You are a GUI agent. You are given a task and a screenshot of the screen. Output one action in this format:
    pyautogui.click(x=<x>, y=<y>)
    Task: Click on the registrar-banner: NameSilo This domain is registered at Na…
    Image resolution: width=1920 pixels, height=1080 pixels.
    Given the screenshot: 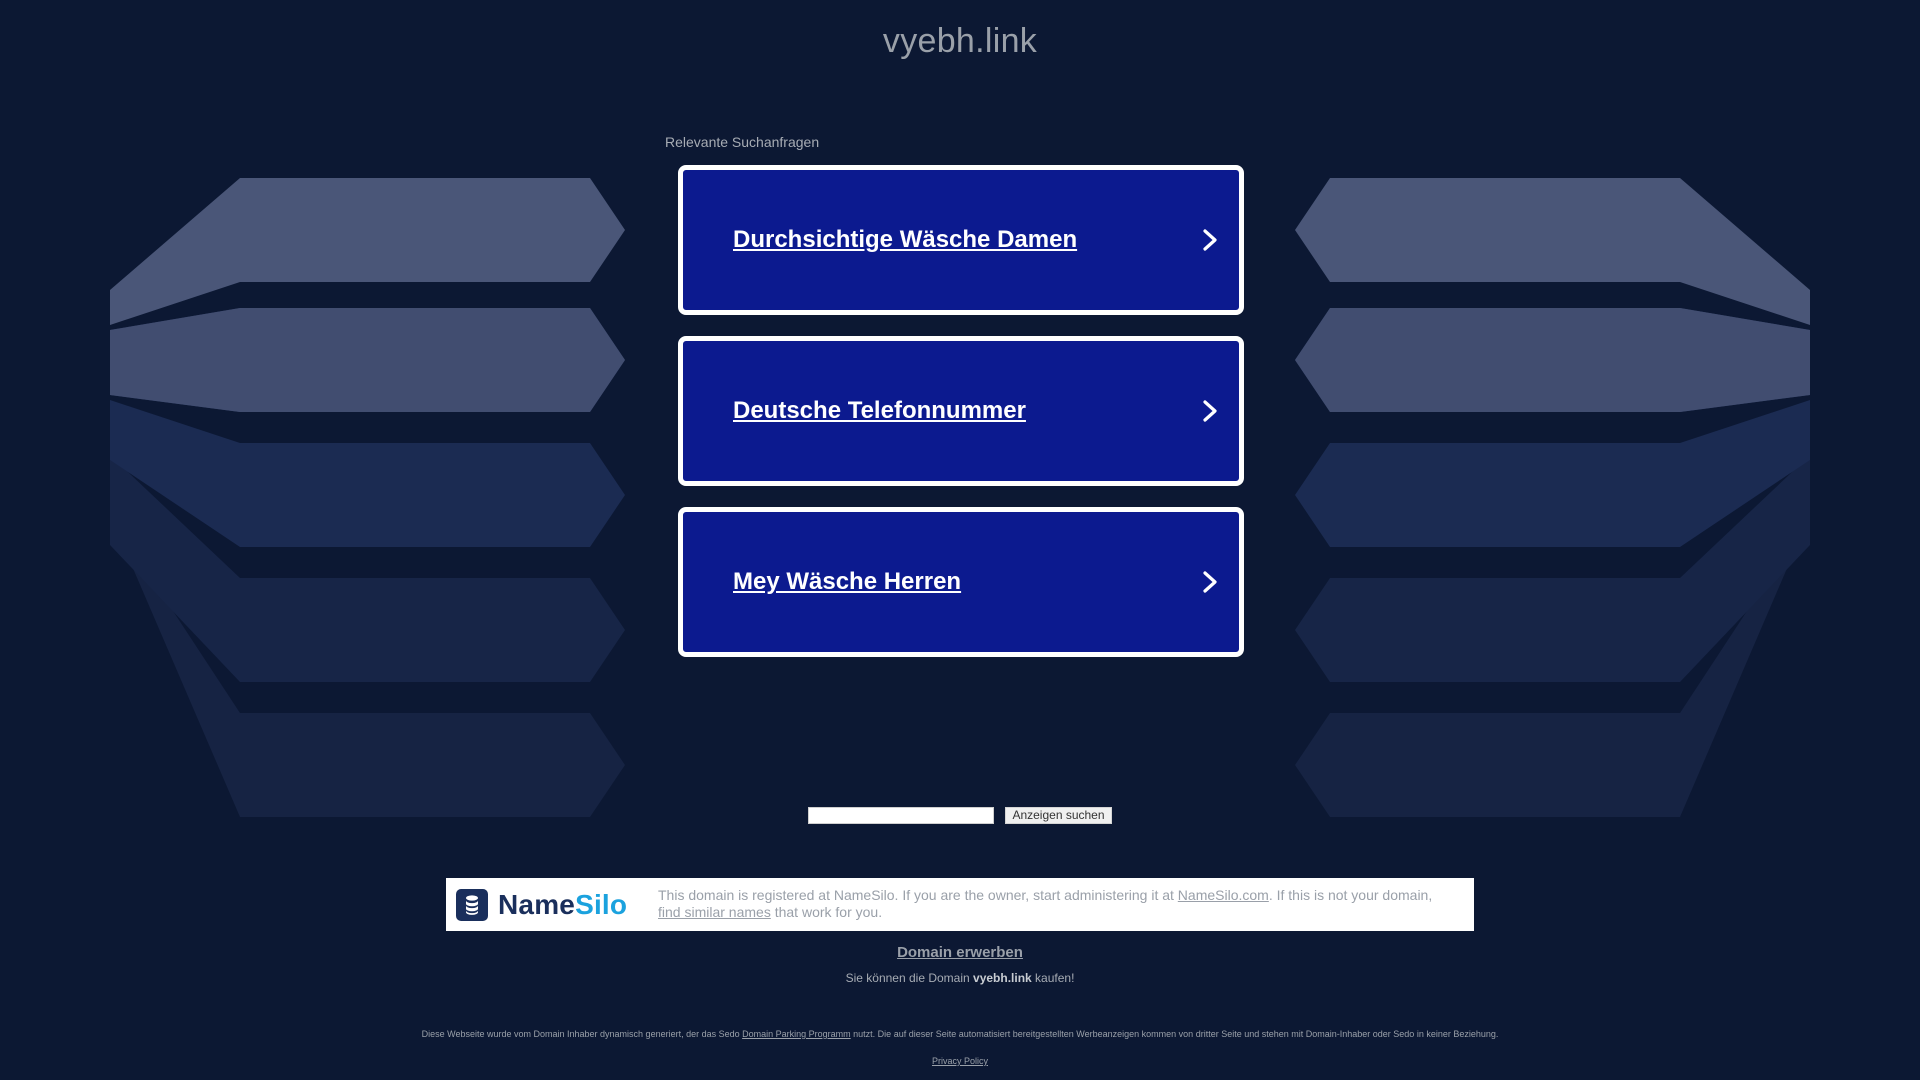 What is the action you would take?
    pyautogui.click(x=960, y=904)
    